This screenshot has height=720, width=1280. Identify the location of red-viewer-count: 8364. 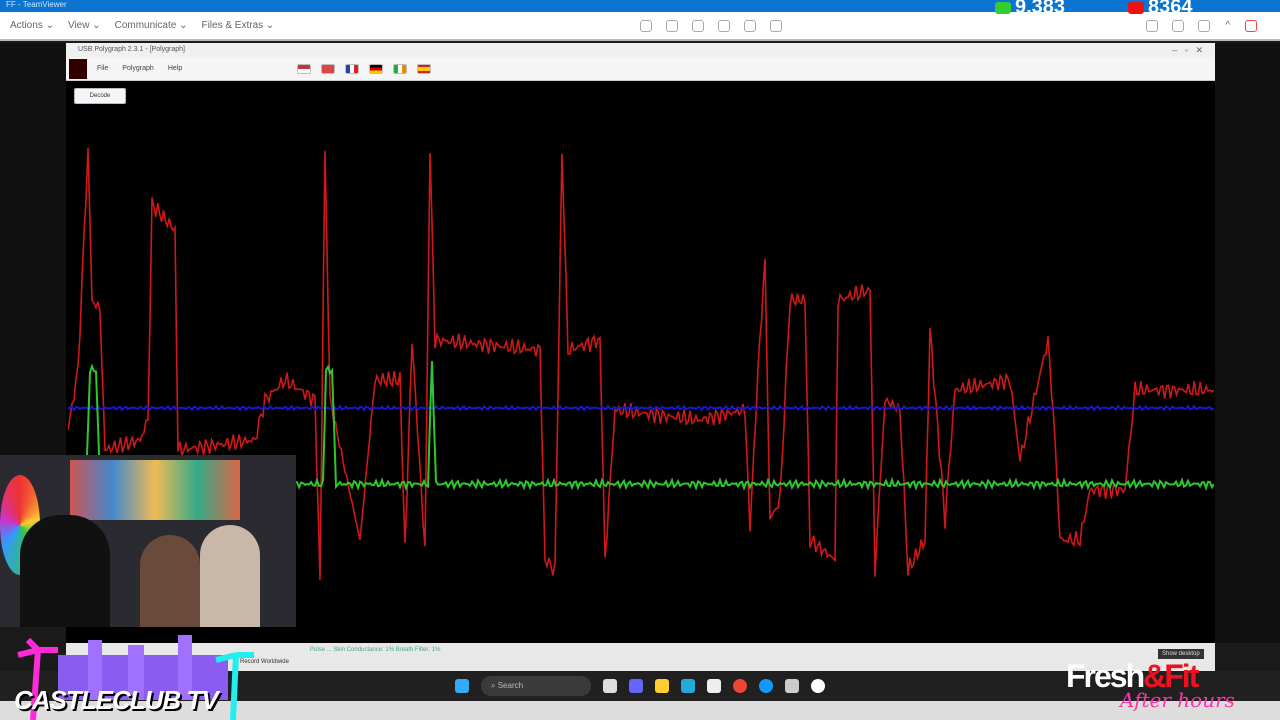
(1160, 9).